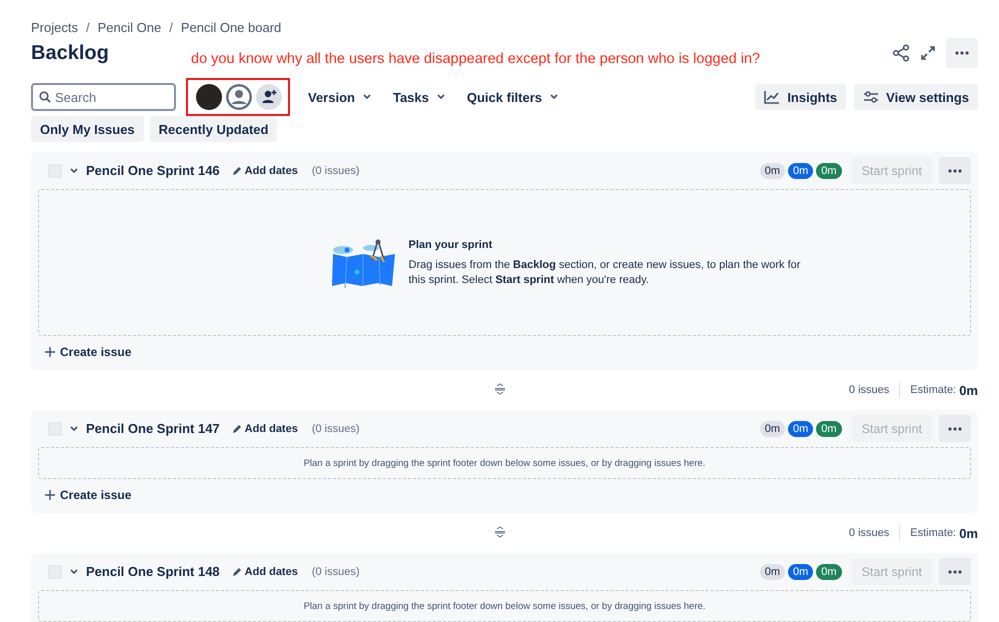 The height and width of the screenshot is (622, 999). Describe the element at coordinates (475, 59) in the screenshot. I see `annotation-text: do you know why all the users have disappeared except for the person who is logged in?` at that location.